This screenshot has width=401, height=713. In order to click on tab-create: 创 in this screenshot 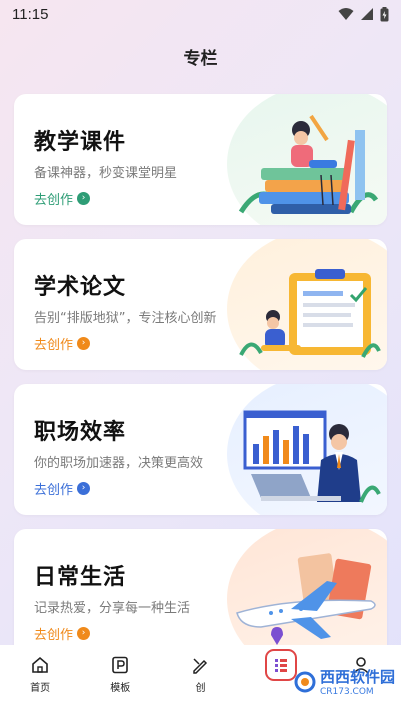, I will do `click(200, 684)`.